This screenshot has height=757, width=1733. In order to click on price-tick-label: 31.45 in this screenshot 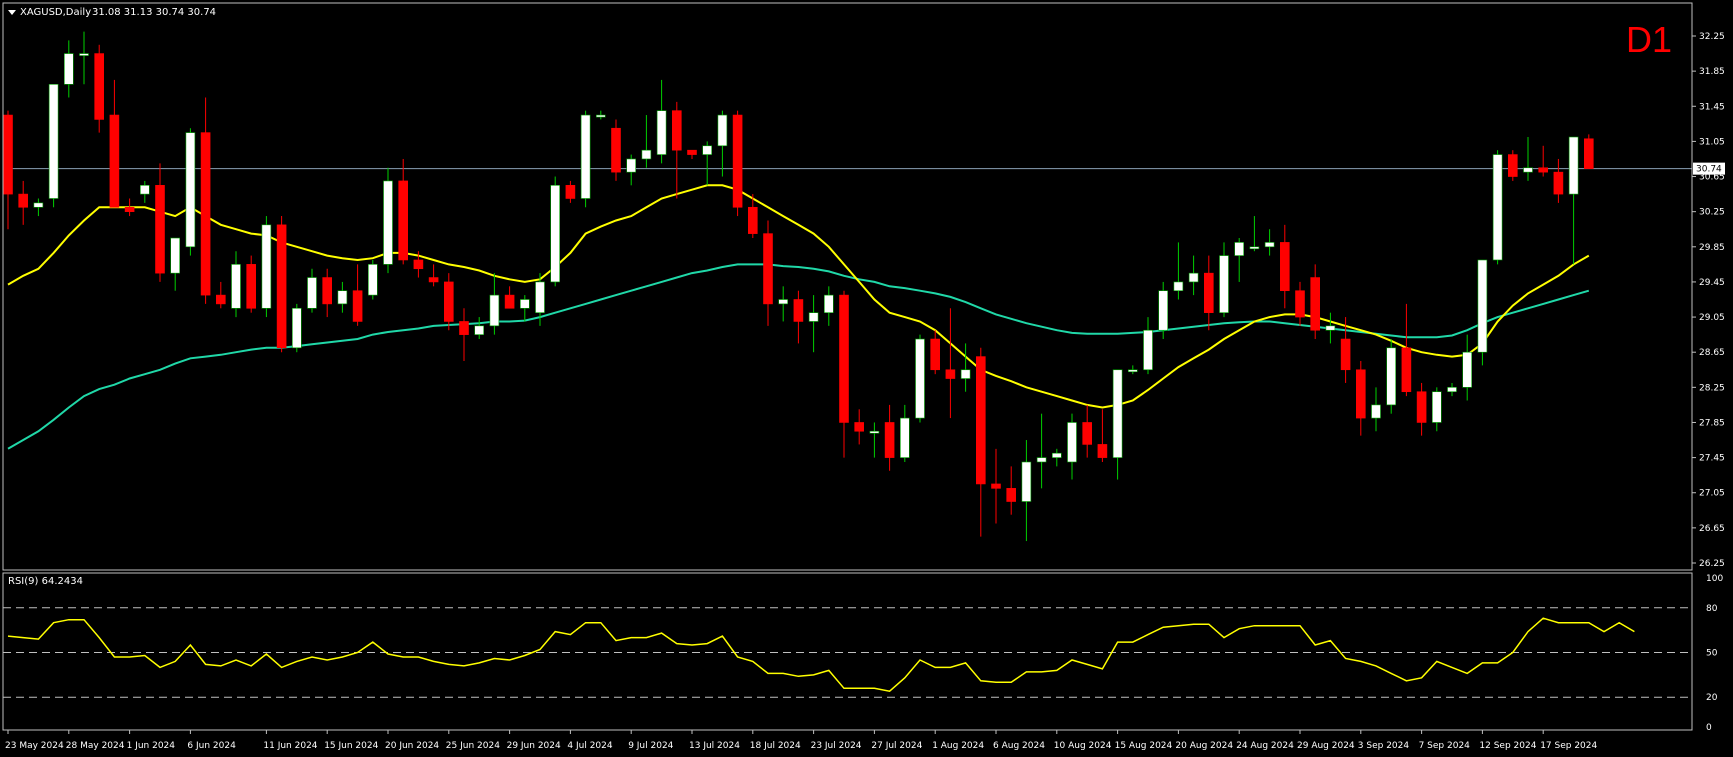, I will do `click(1712, 107)`.